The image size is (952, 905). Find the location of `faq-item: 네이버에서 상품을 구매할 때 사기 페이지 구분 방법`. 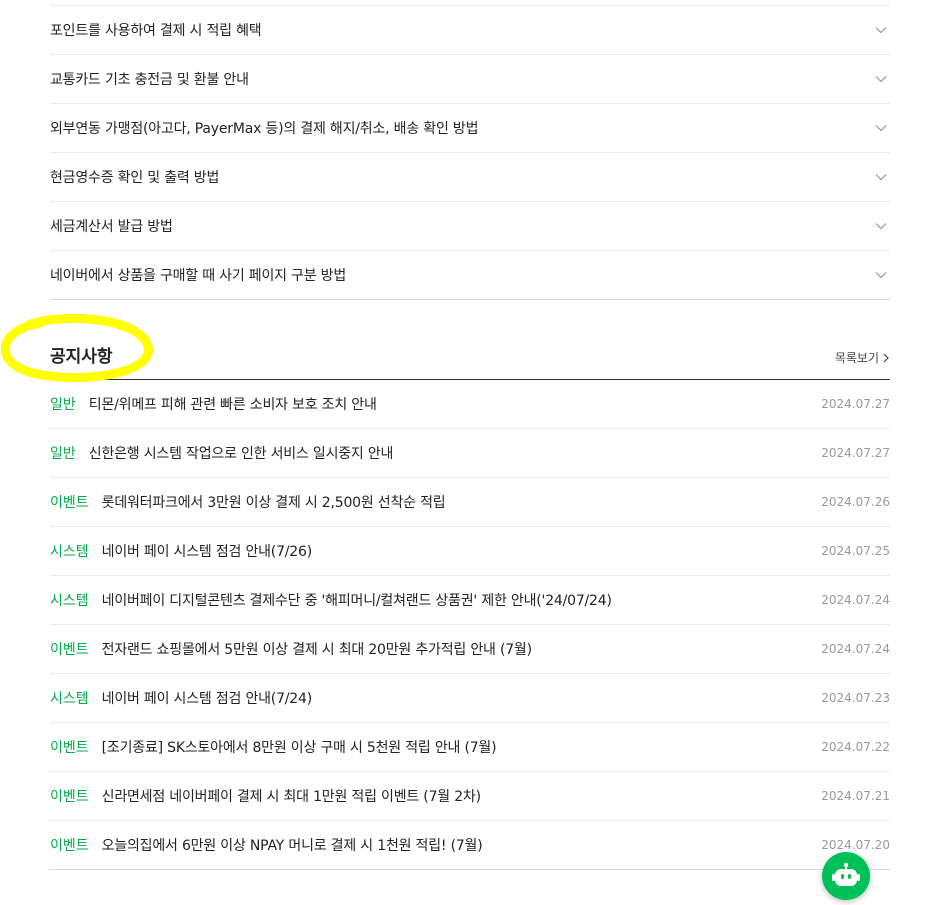

faq-item: 네이버에서 상품을 구매할 때 사기 페이지 구분 방법 is located at coordinates (470, 275).